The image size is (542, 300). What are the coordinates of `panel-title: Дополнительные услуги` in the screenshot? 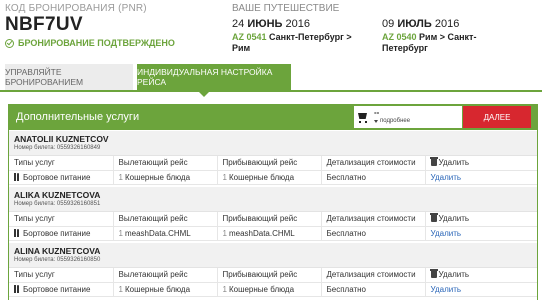 It's located at (78, 117).